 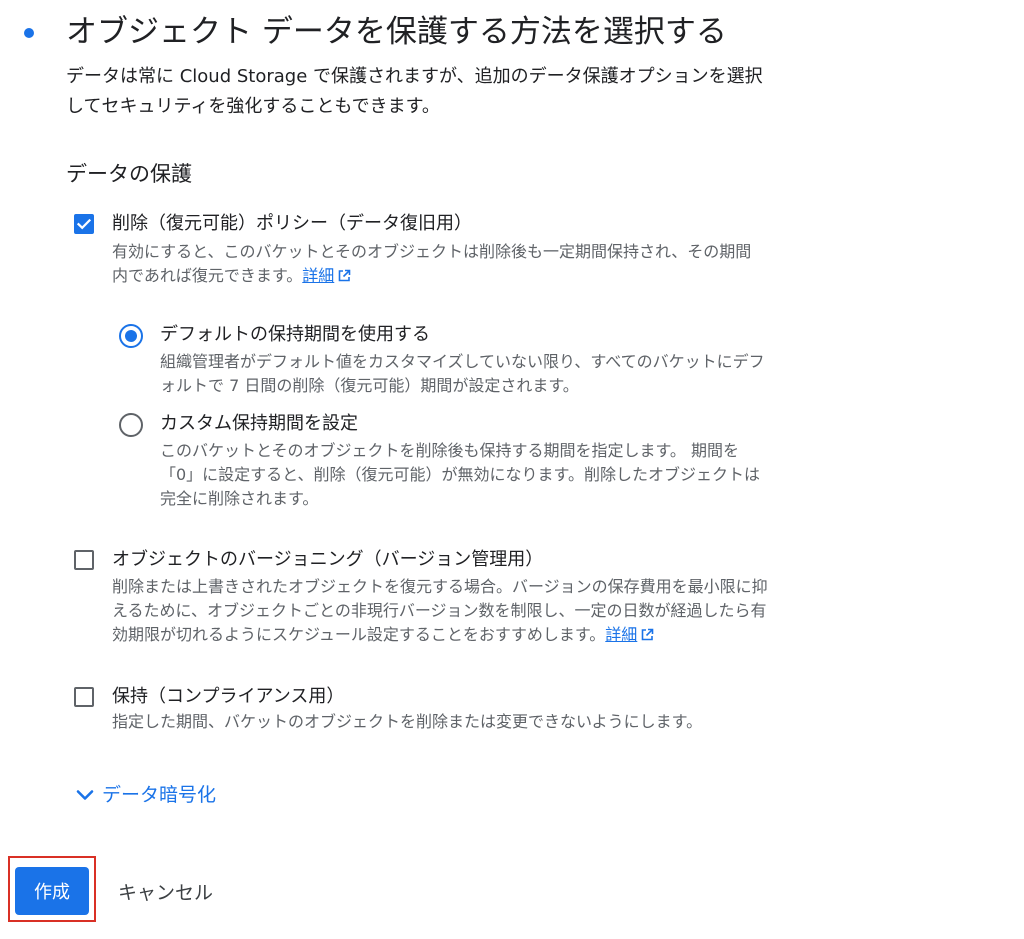 What do you see at coordinates (396, 32) in the screenshot?
I see `step-title: オブジェクト データを保護する方法を選択する` at bounding box center [396, 32].